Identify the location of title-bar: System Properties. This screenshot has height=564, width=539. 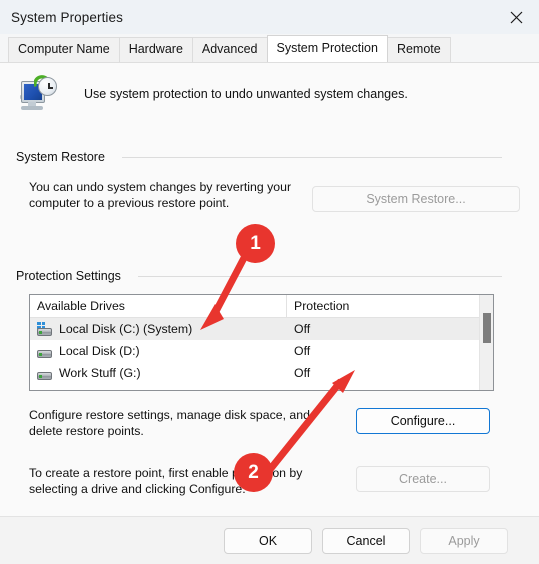
(269, 17).